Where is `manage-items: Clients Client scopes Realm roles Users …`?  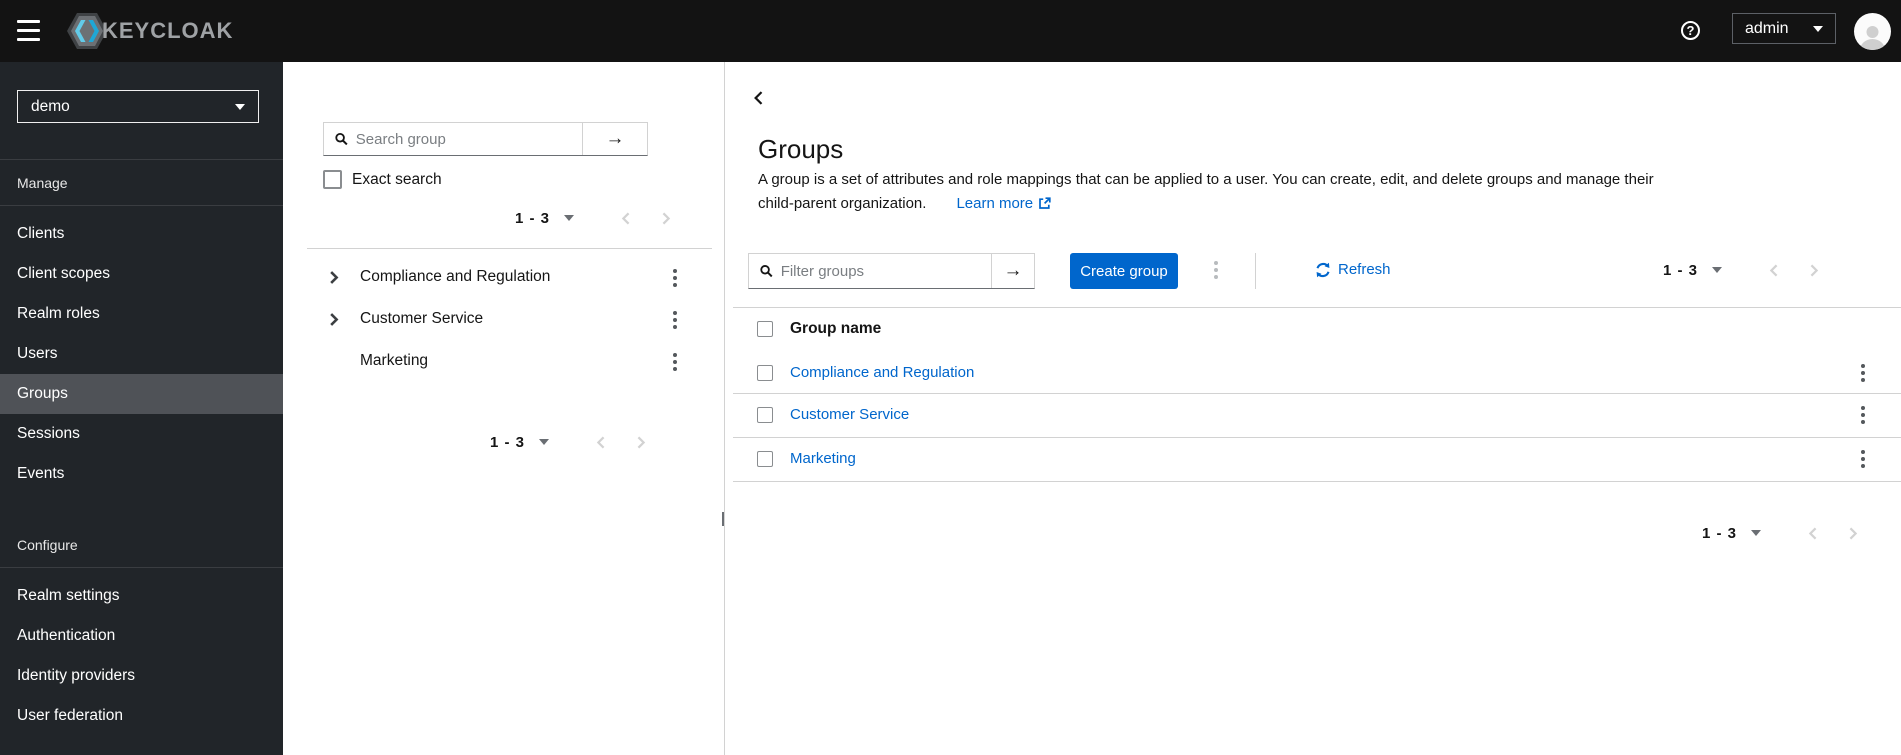
manage-items: Clients Client scopes Realm roles Users … is located at coordinates (141, 354).